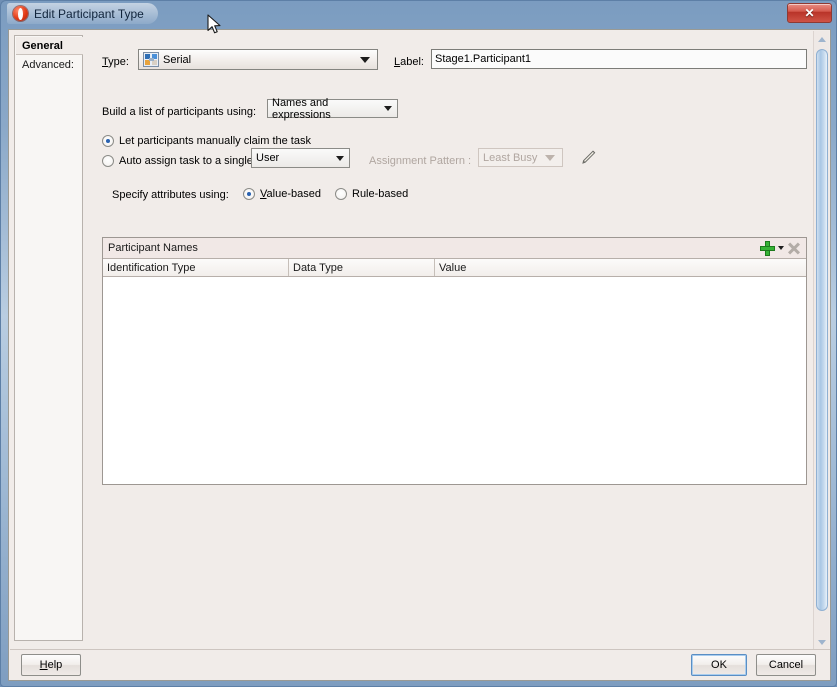 The image size is (837, 687). Describe the element at coordinates (483, 59) in the screenshot. I see `label-input-value: Stage1.Participant1` at that location.